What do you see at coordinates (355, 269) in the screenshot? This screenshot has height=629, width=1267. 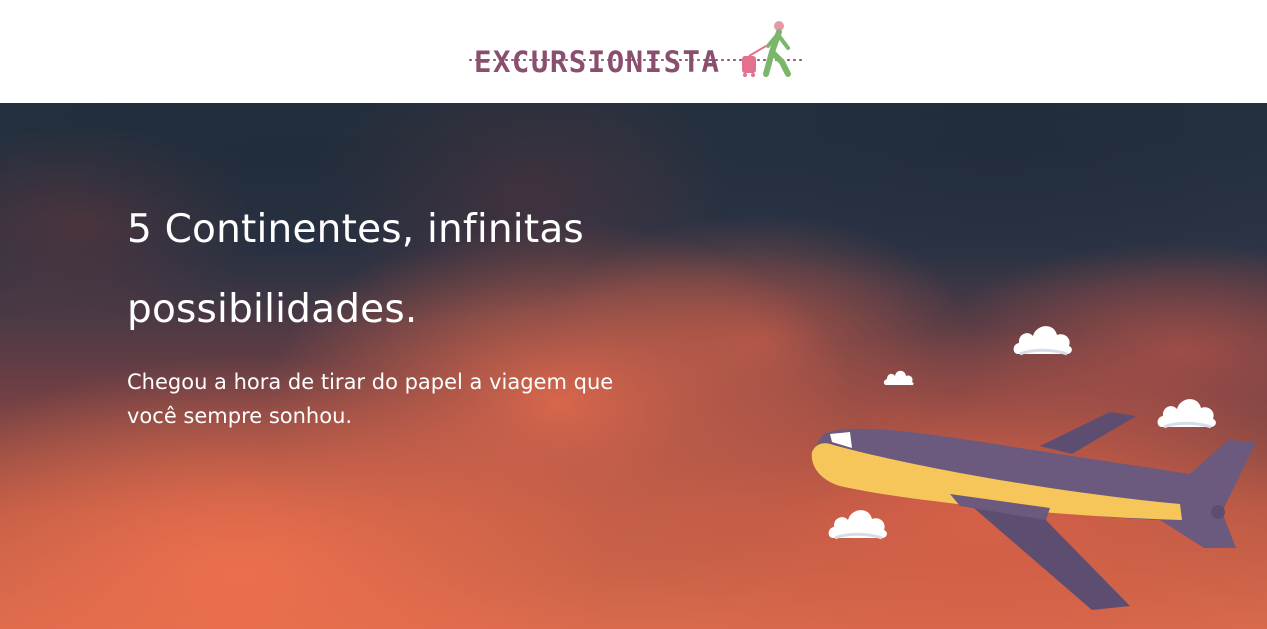 I see `hero-title: 5 Continentes, infinitas possibilidades.` at bounding box center [355, 269].